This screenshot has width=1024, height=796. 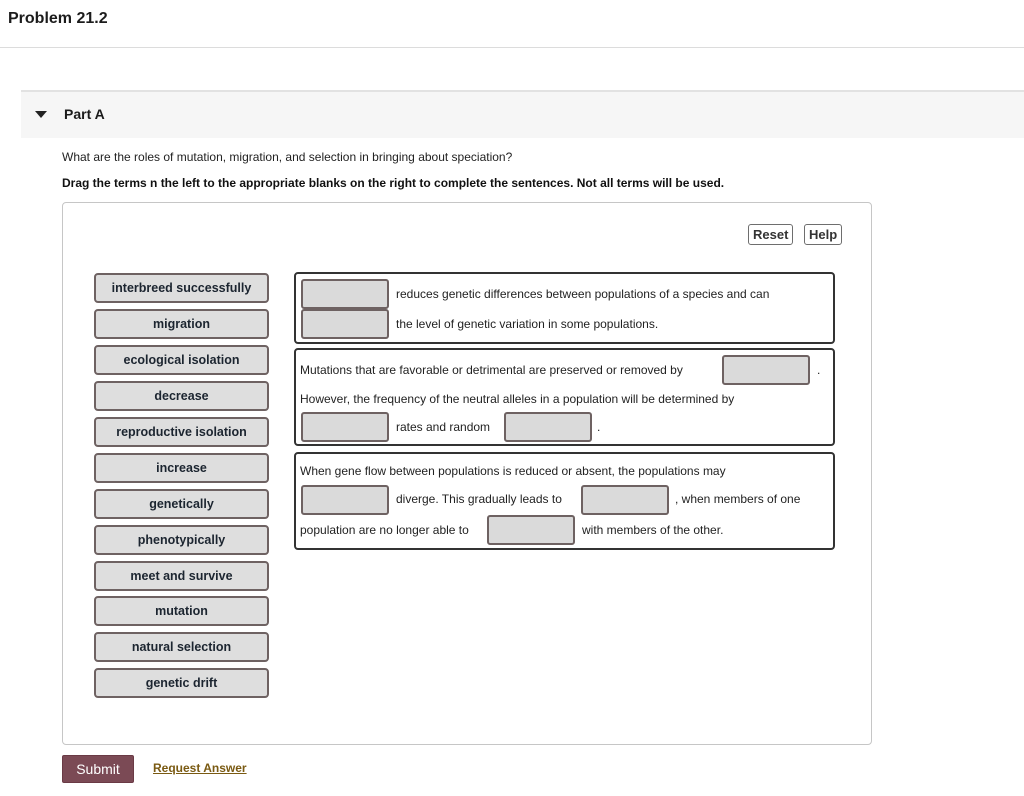 What do you see at coordinates (181, 360) in the screenshot?
I see `term-ecological-isolation: ecological isolation` at bounding box center [181, 360].